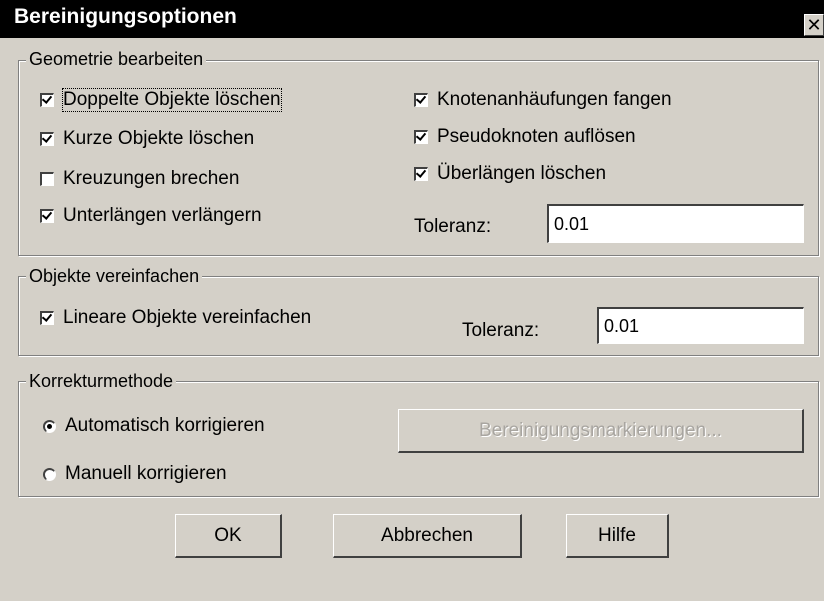 This screenshot has width=824, height=601. What do you see at coordinates (427, 536) in the screenshot?
I see `cancel-button: Abbrechen` at bounding box center [427, 536].